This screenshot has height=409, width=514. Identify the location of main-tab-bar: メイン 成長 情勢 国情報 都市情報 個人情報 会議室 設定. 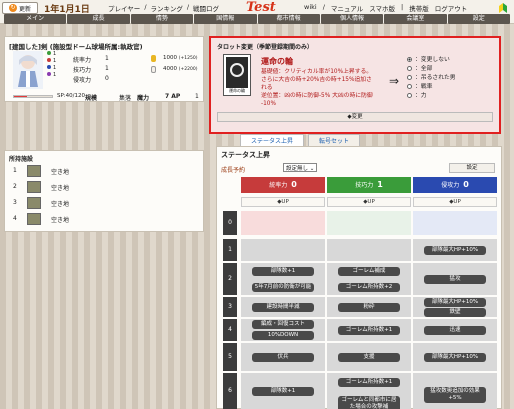
(257, 19).